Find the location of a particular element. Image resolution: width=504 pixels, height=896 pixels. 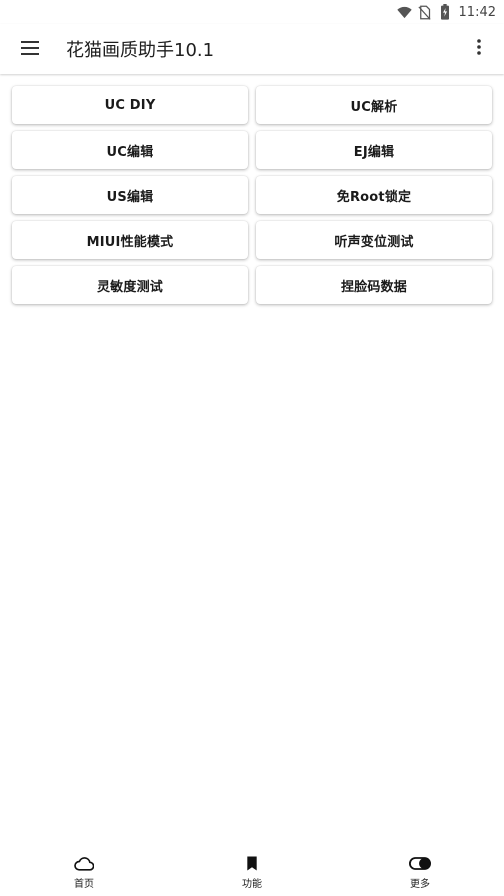

more-vert-icon is located at coordinates (479, 49).